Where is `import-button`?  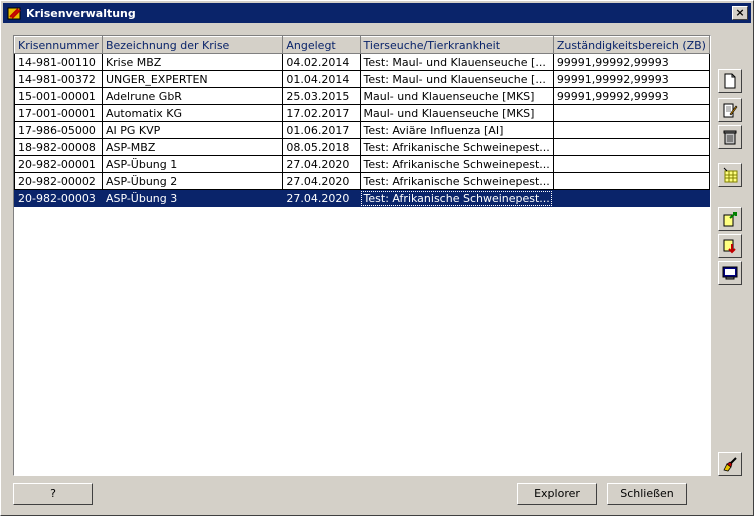 import-button is located at coordinates (730, 246).